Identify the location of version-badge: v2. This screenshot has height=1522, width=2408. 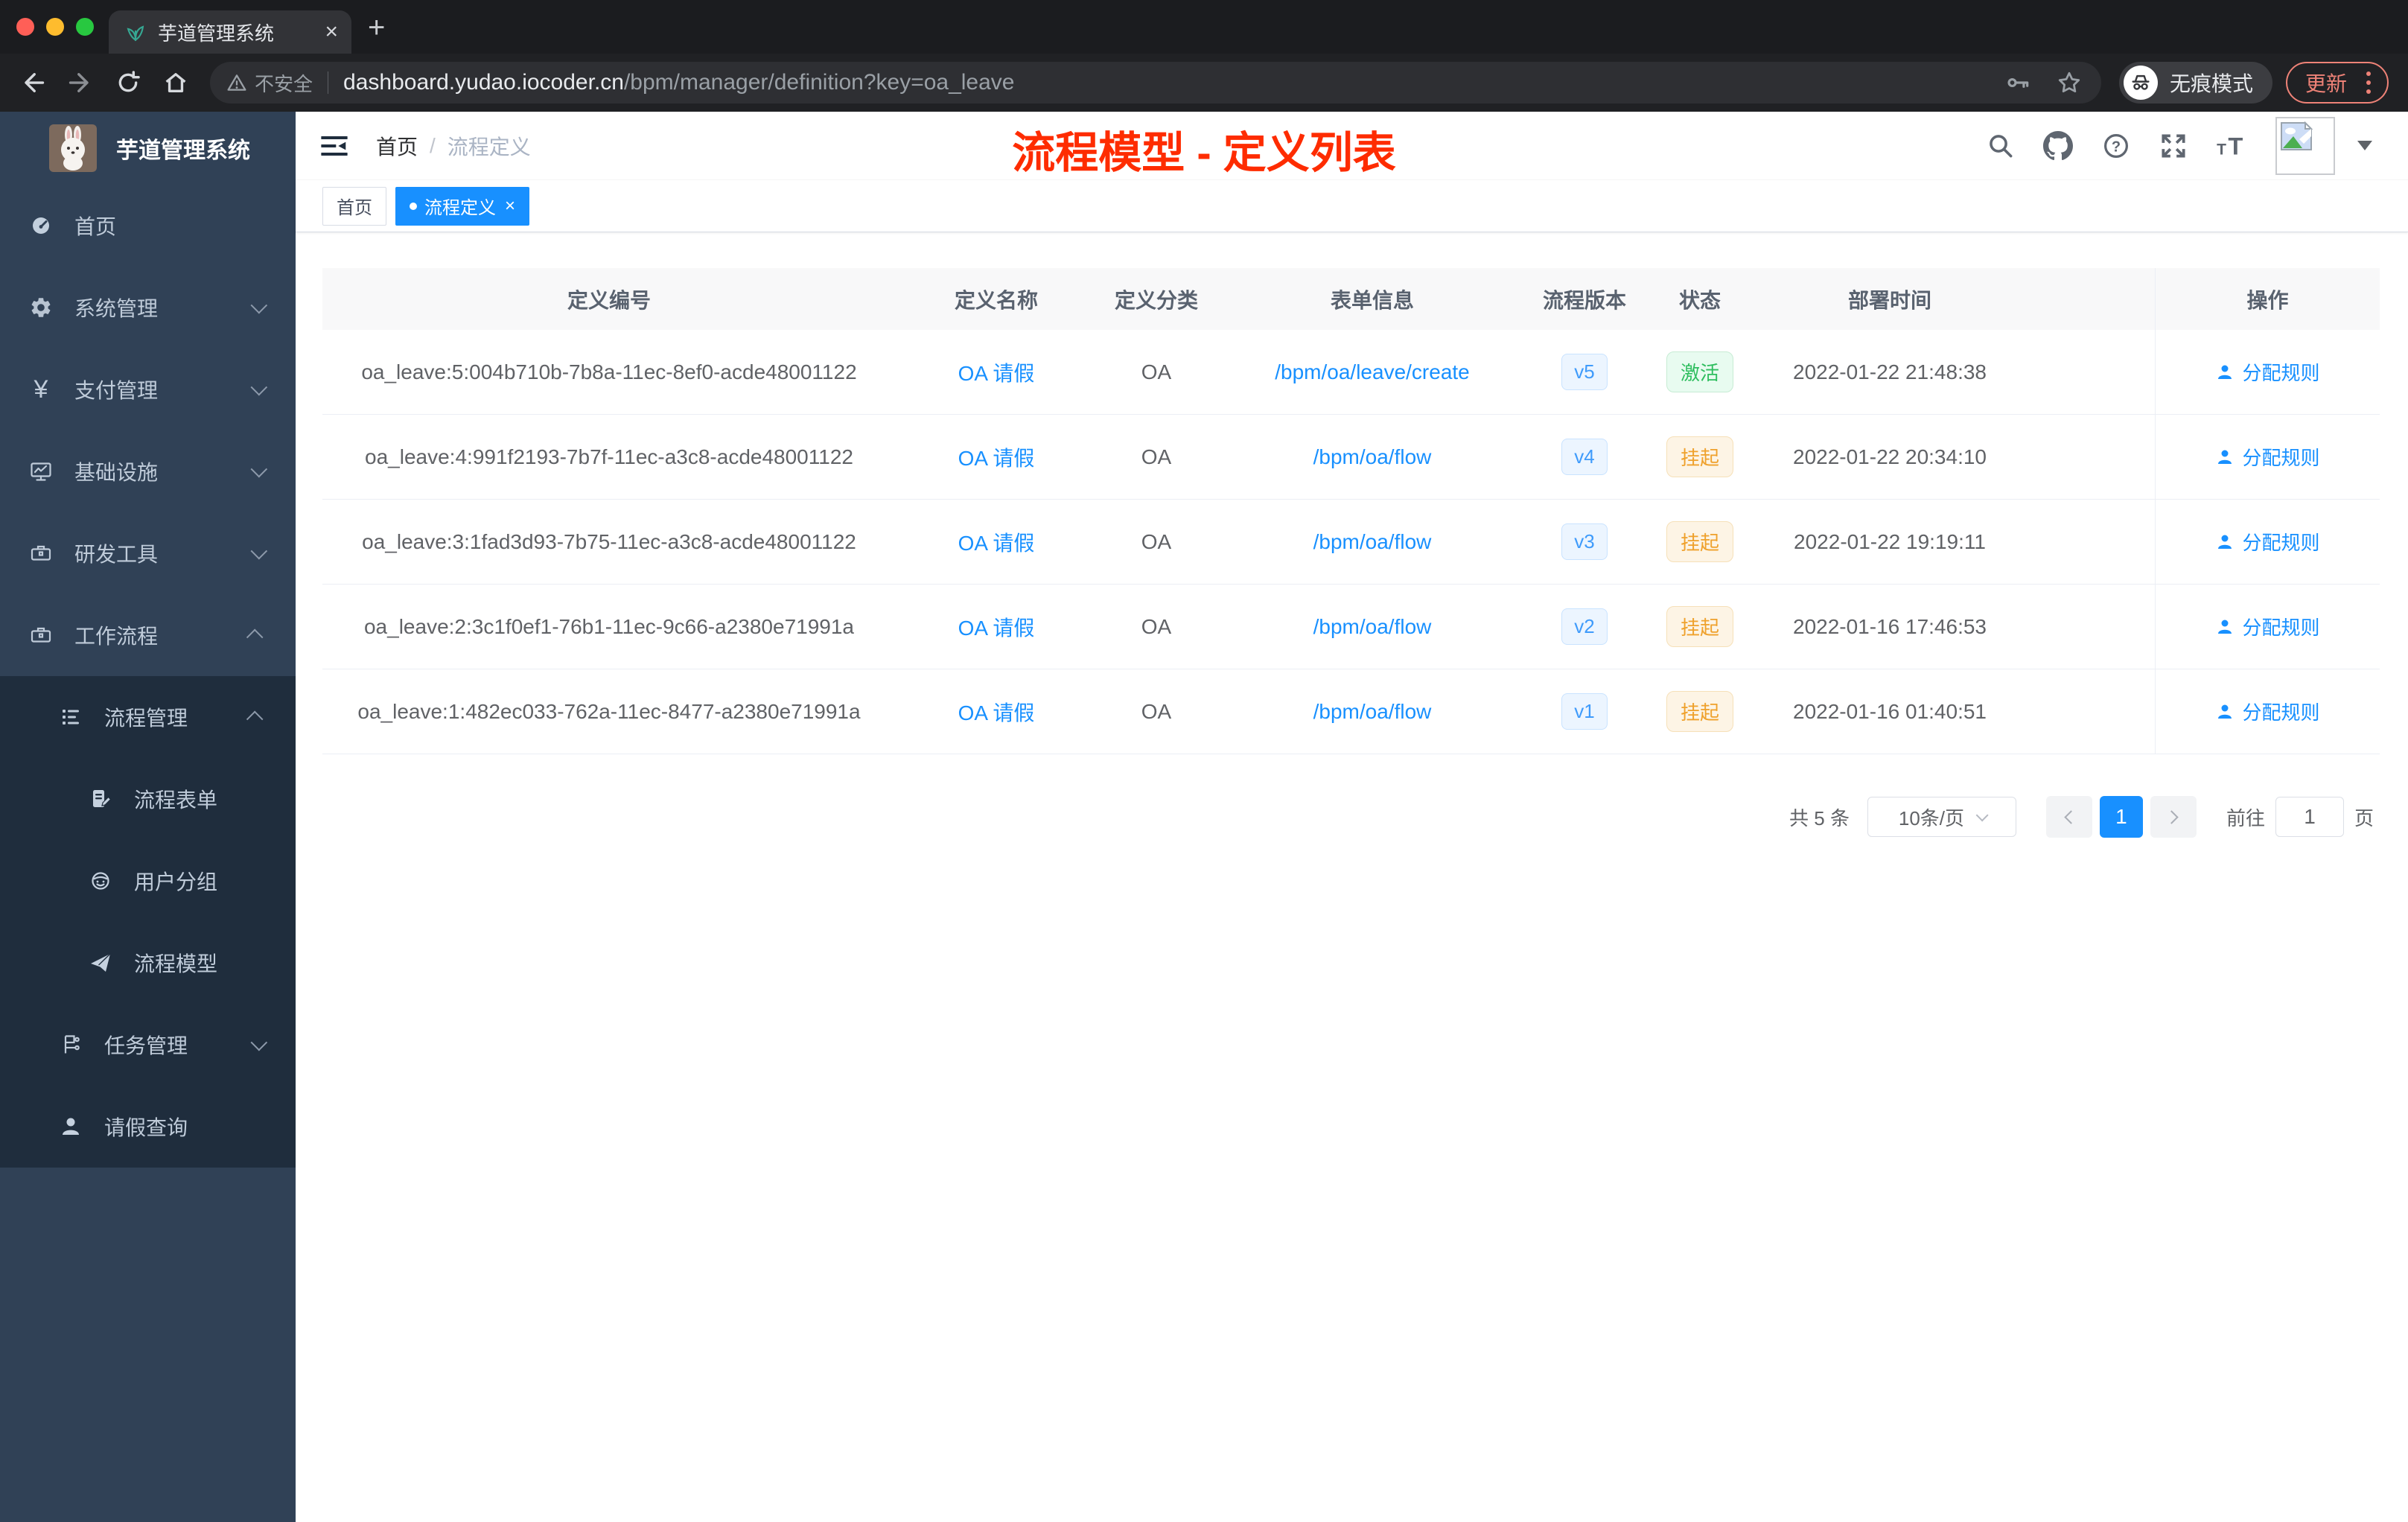
(1584, 626).